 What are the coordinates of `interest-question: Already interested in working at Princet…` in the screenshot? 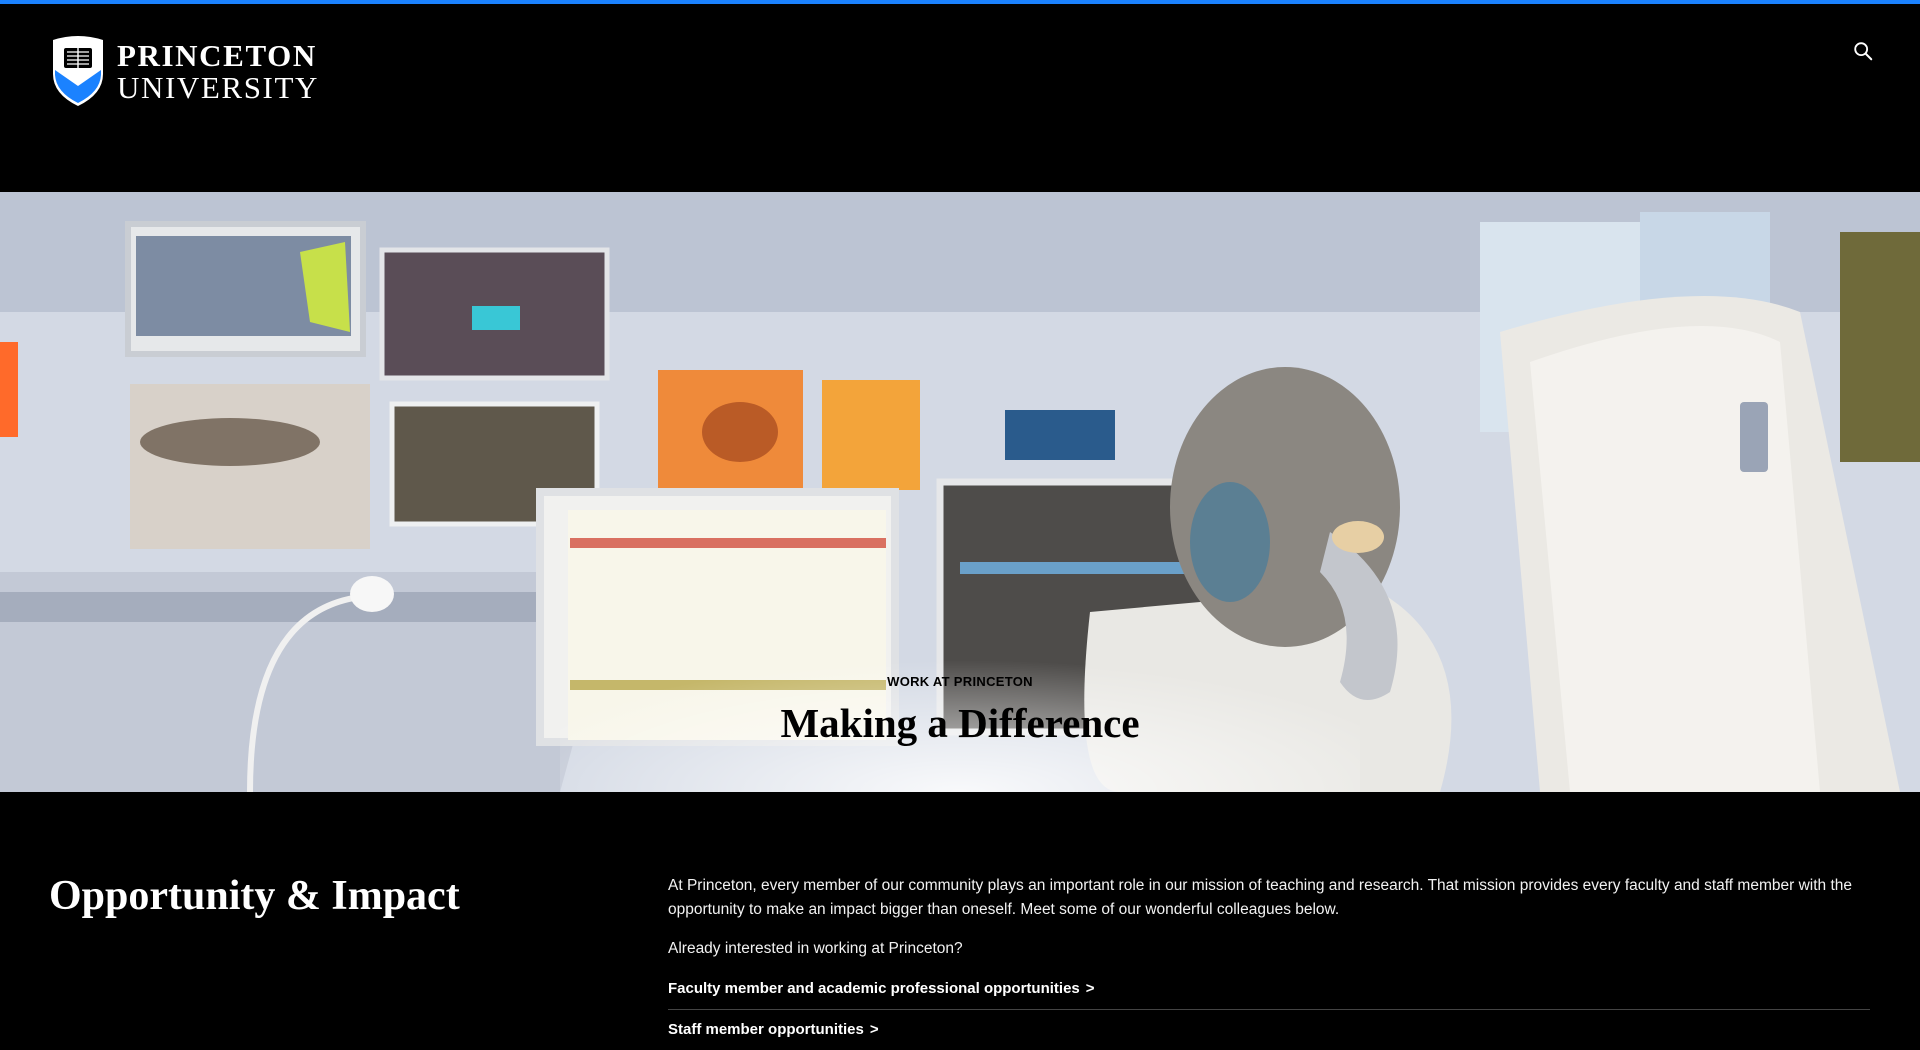 It's located at (815, 948).